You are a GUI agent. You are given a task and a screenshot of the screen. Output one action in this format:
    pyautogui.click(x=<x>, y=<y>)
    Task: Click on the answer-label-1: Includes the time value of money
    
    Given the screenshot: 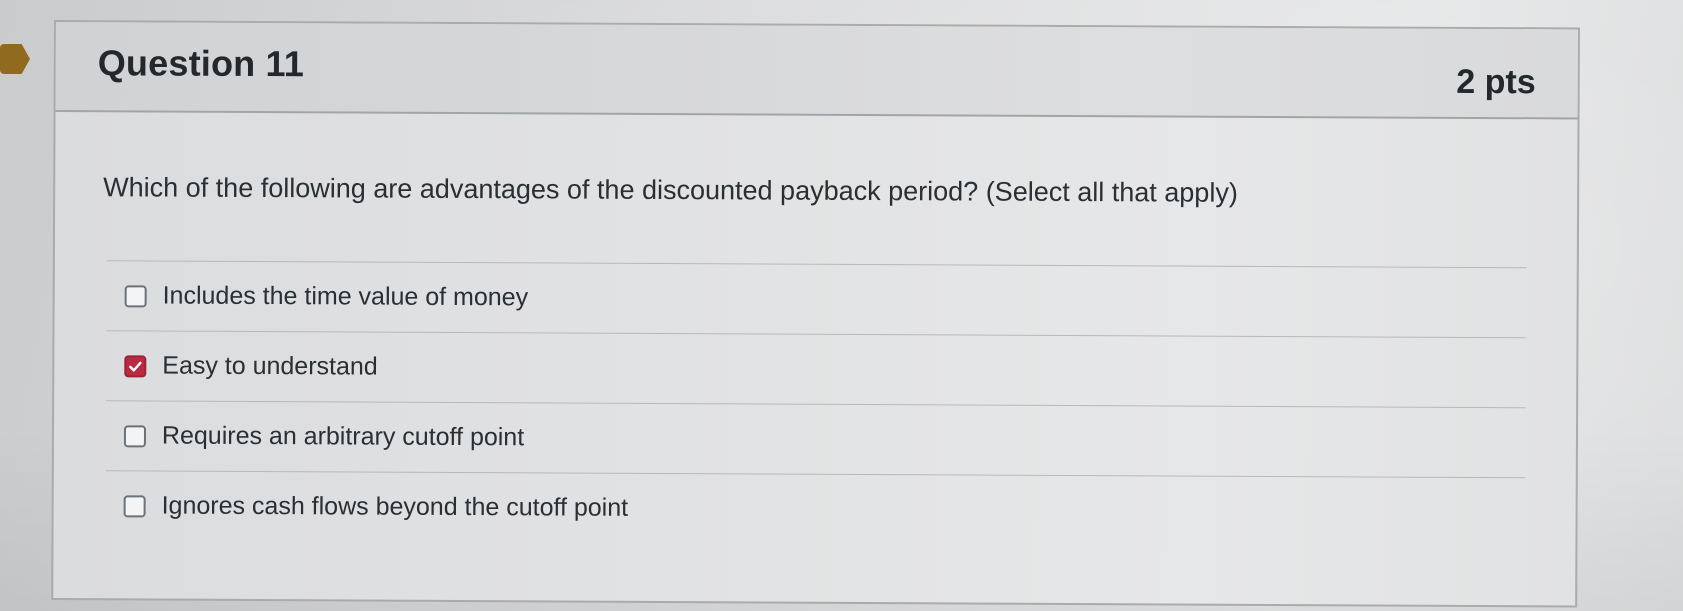 What is the action you would take?
    pyautogui.click(x=345, y=296)
    